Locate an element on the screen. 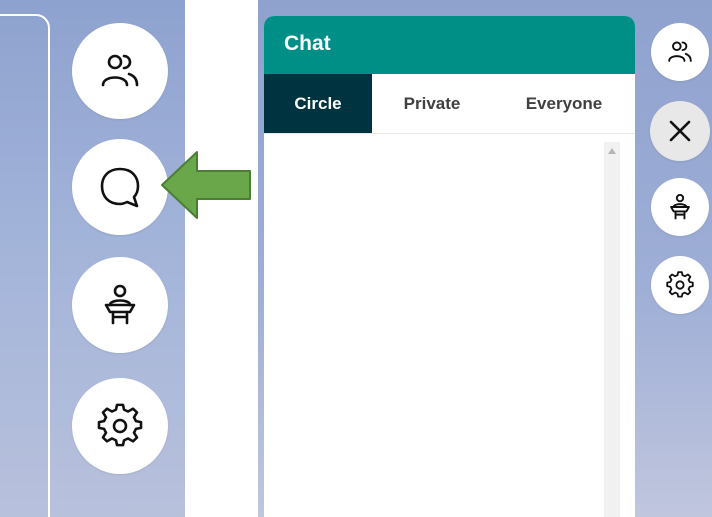 The height and width of the screenshot is (517, 712). settings-button is located at coordinates (120, 426).